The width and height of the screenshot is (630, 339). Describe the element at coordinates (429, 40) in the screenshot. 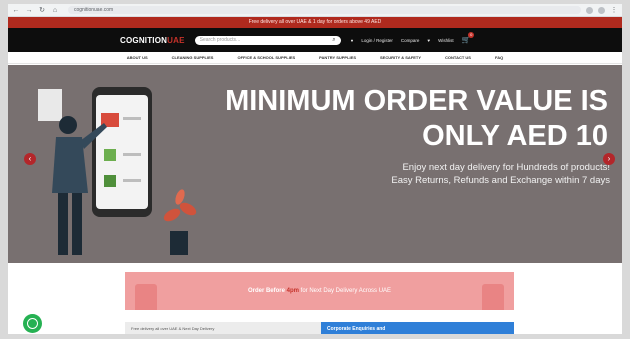

I see `heart-icon: ♥` at that location.